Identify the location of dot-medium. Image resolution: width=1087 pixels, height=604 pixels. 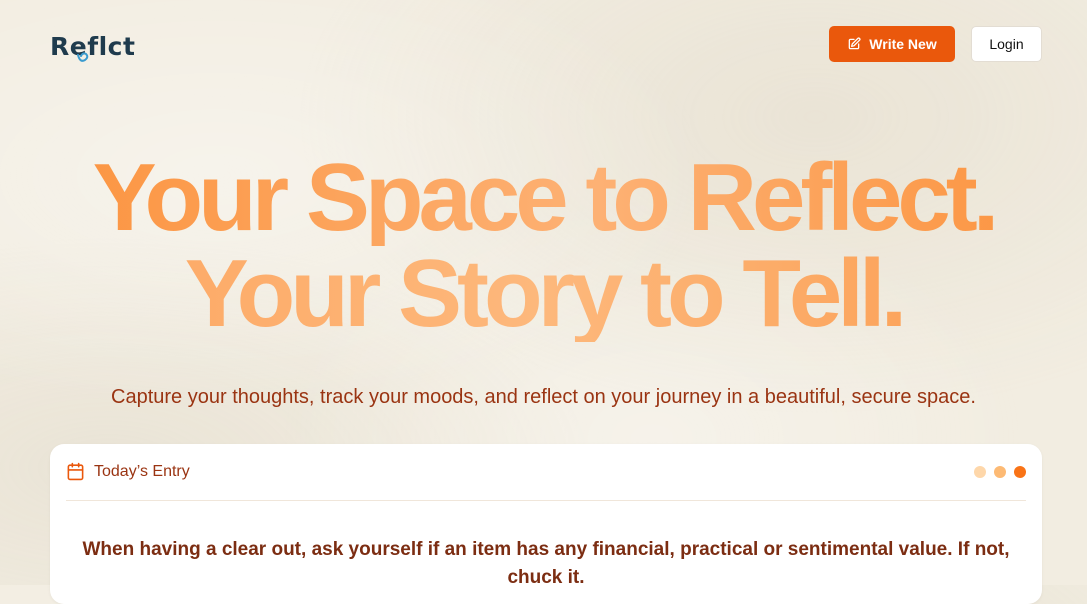
(1000, 472).